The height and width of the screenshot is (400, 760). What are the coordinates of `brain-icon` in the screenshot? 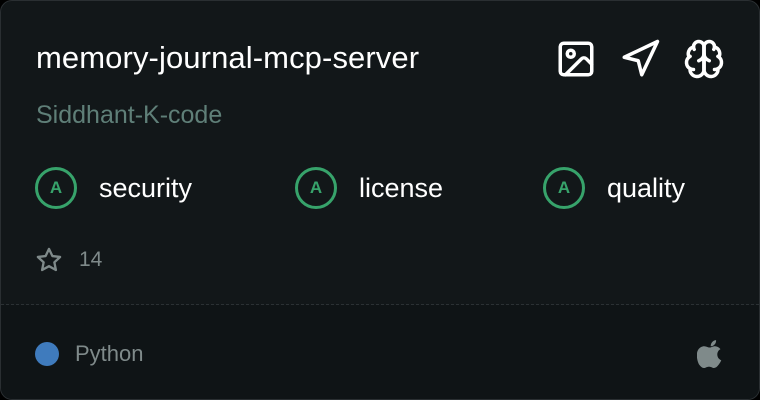 It's located at (704, 59).